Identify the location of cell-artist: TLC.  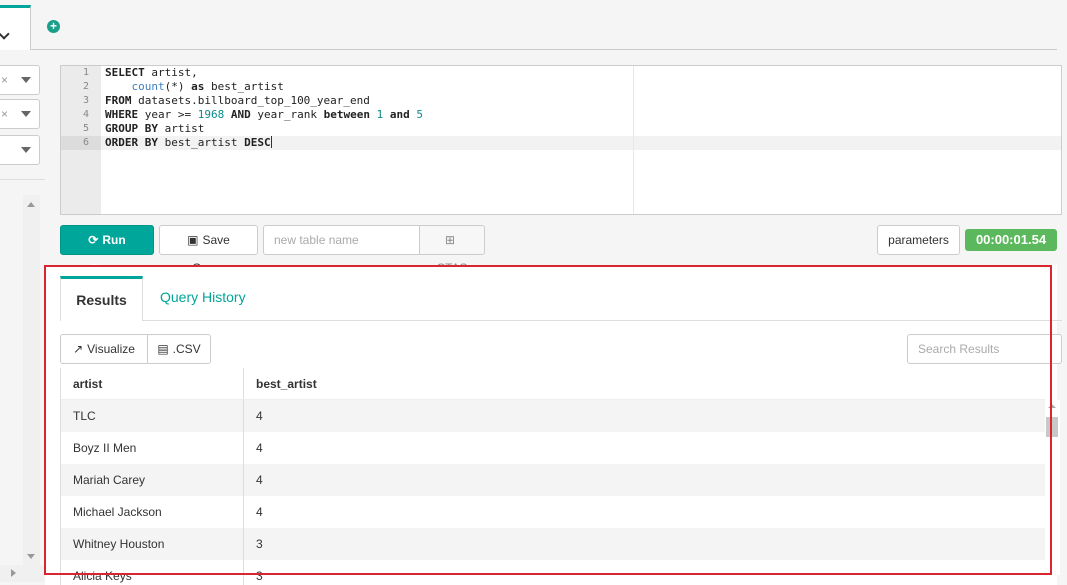
(152, 416).